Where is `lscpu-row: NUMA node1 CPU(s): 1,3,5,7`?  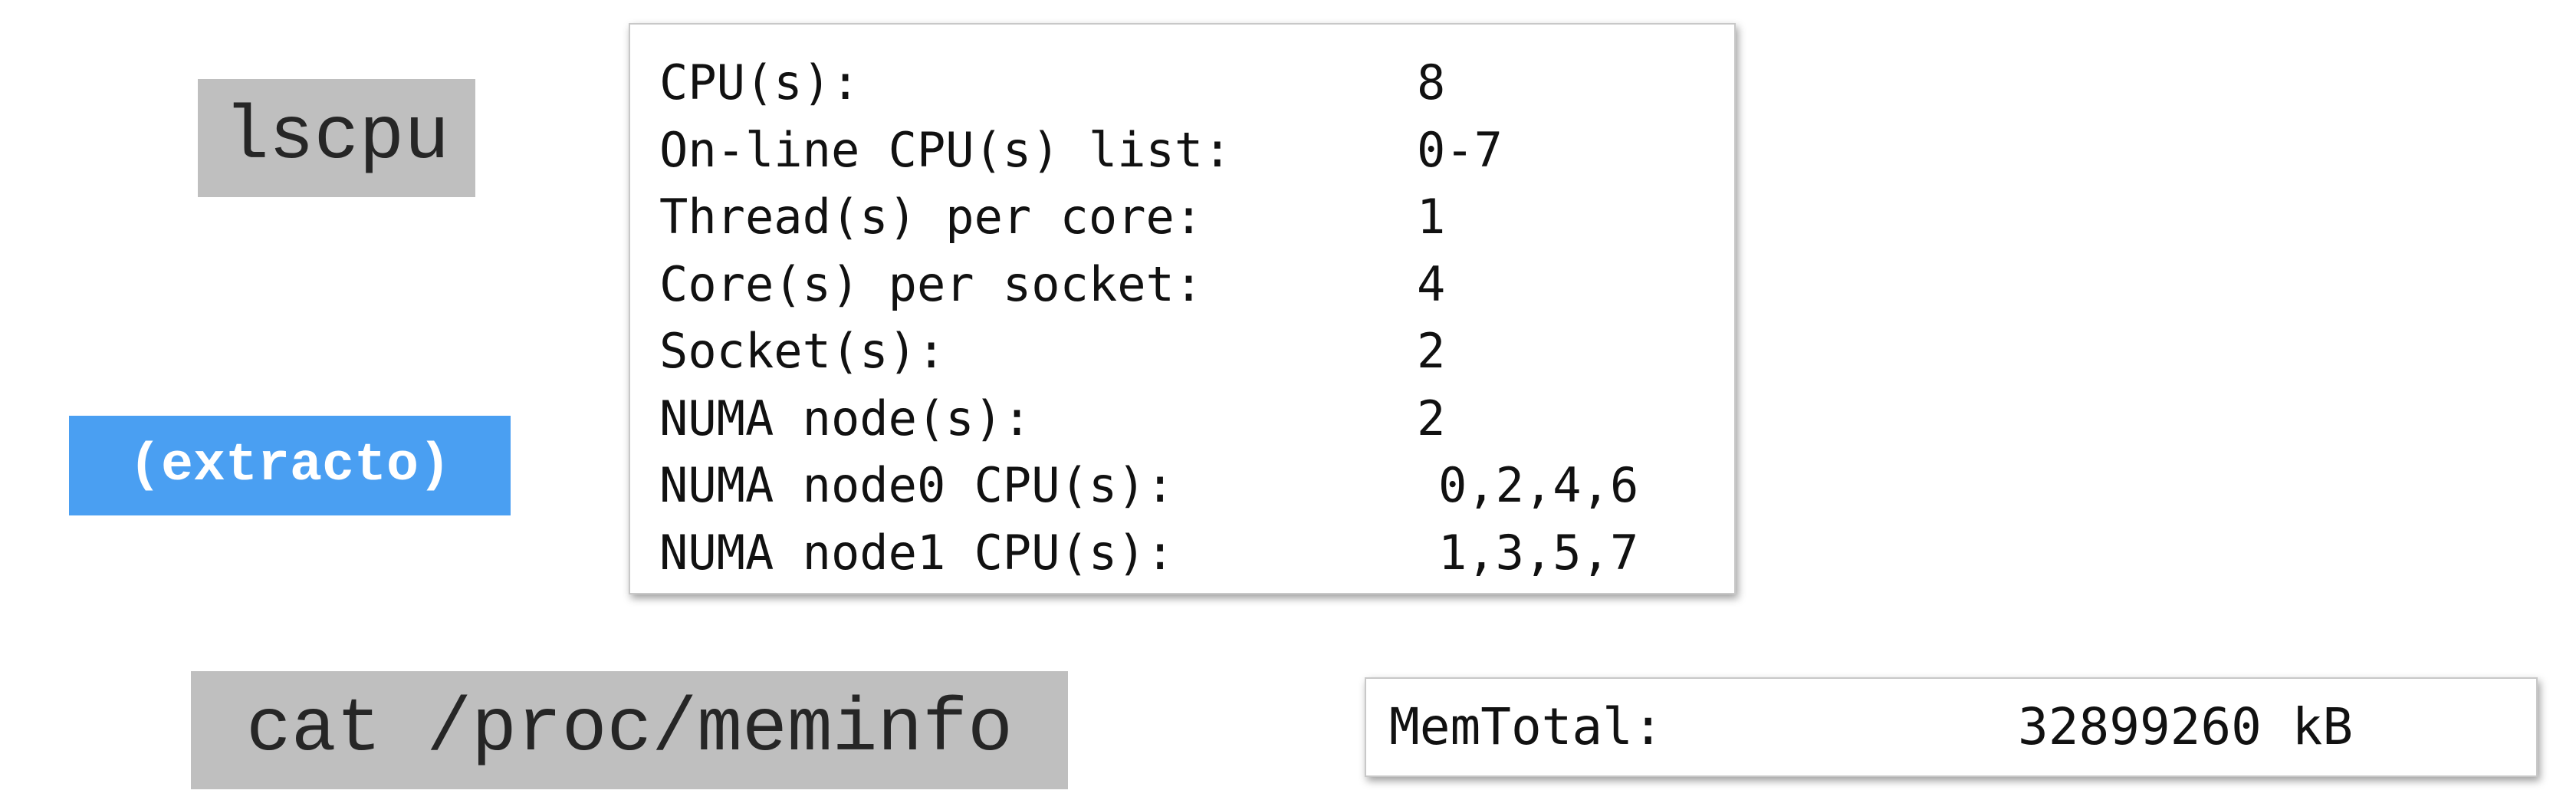
lscpu-row: NUMA node1 CPU(s): 1,3,5,7 is located at coordinates (1196, 553).